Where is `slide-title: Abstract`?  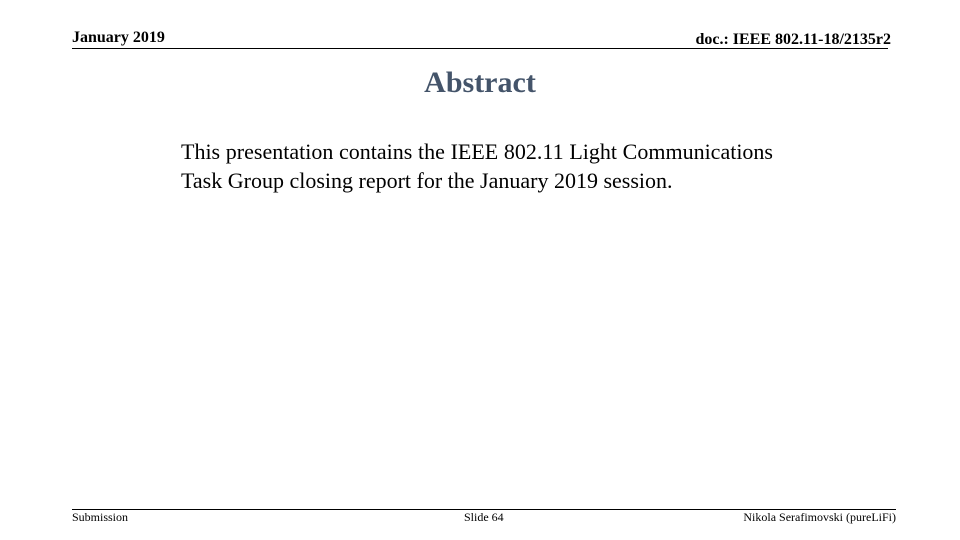 slide-title: Abstract is located at coordinates (480, 82).